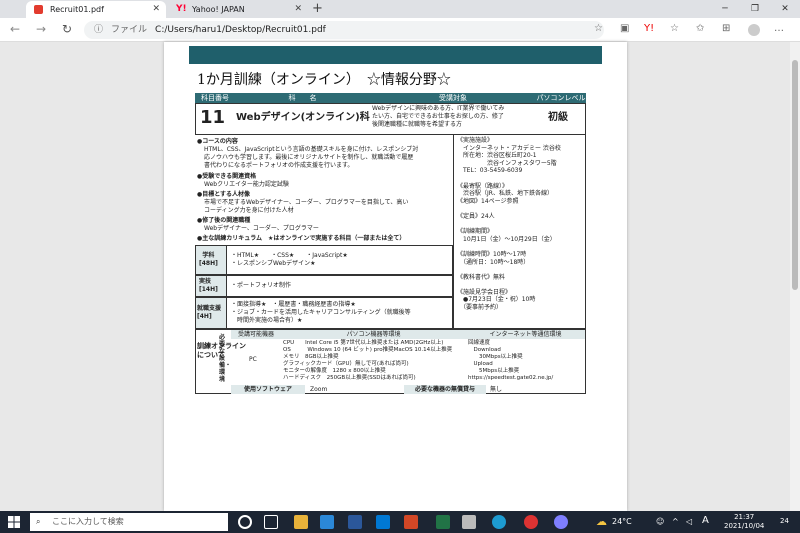  I want to click on app-icon, so click(561, 522).